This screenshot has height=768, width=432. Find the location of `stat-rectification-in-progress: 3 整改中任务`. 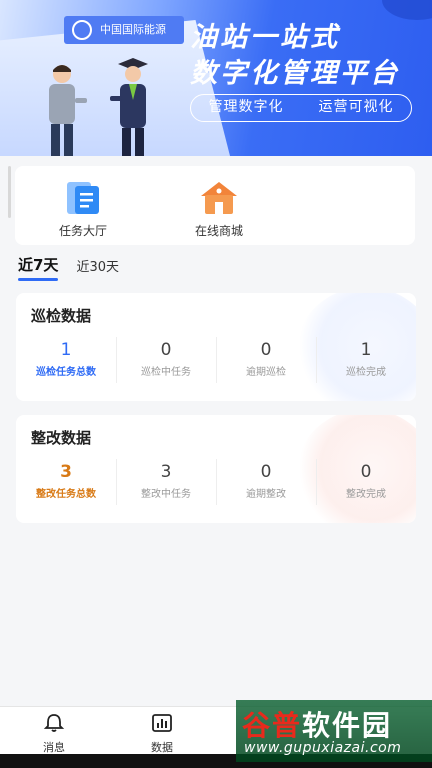

stat-rectification-in-progress: 3 整改中任务 is located at coordinates (166, 483).